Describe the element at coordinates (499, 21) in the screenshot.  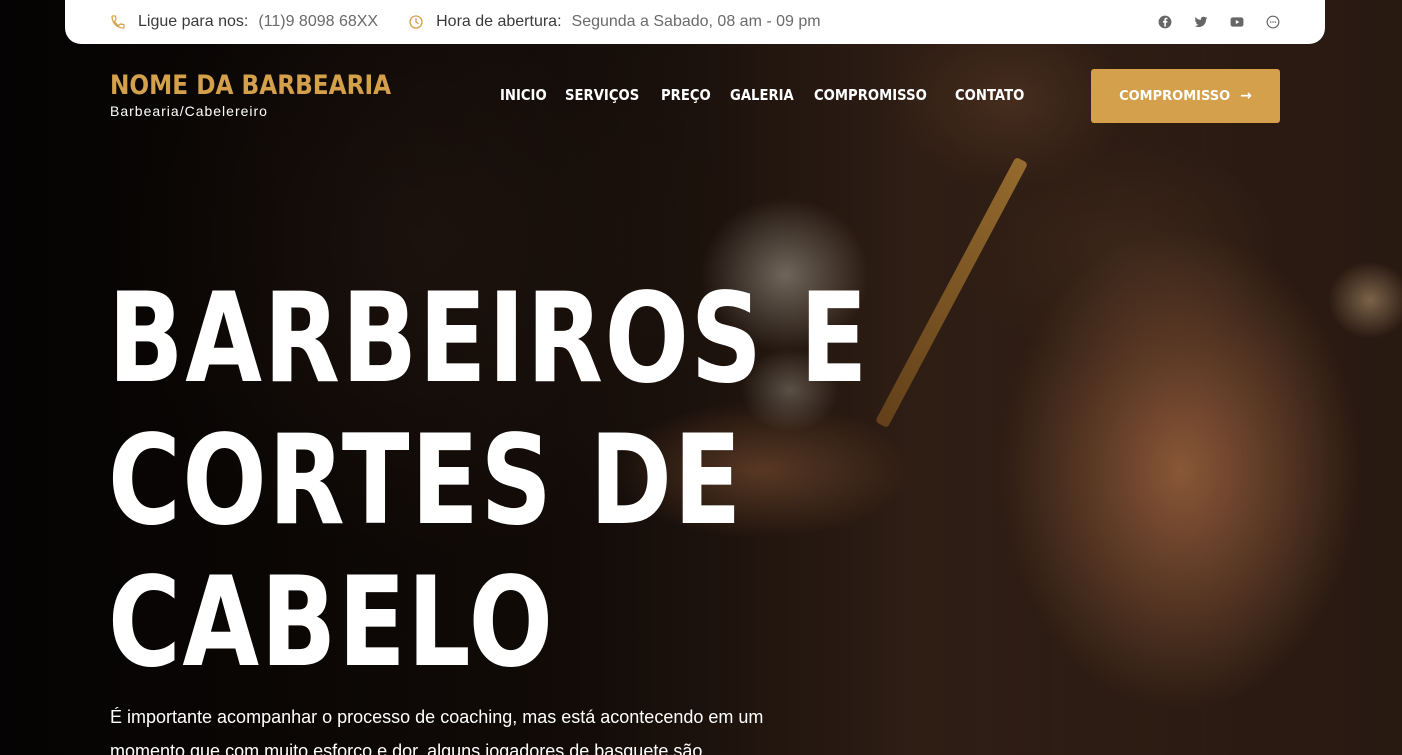
I see `hours-label: Hora de abertura:` at that location.